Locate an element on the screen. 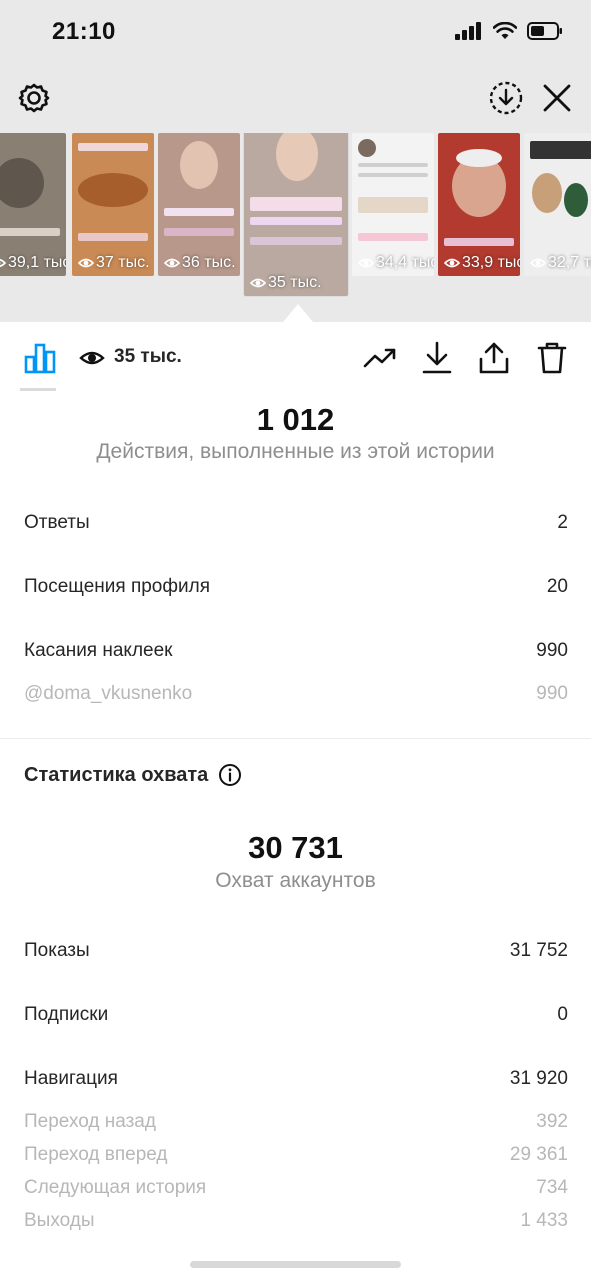 Image resolution: width=591 pixels, height=1280 pixels. stat-row-replies: Ответы 2 is located at coordinates (296, 523).